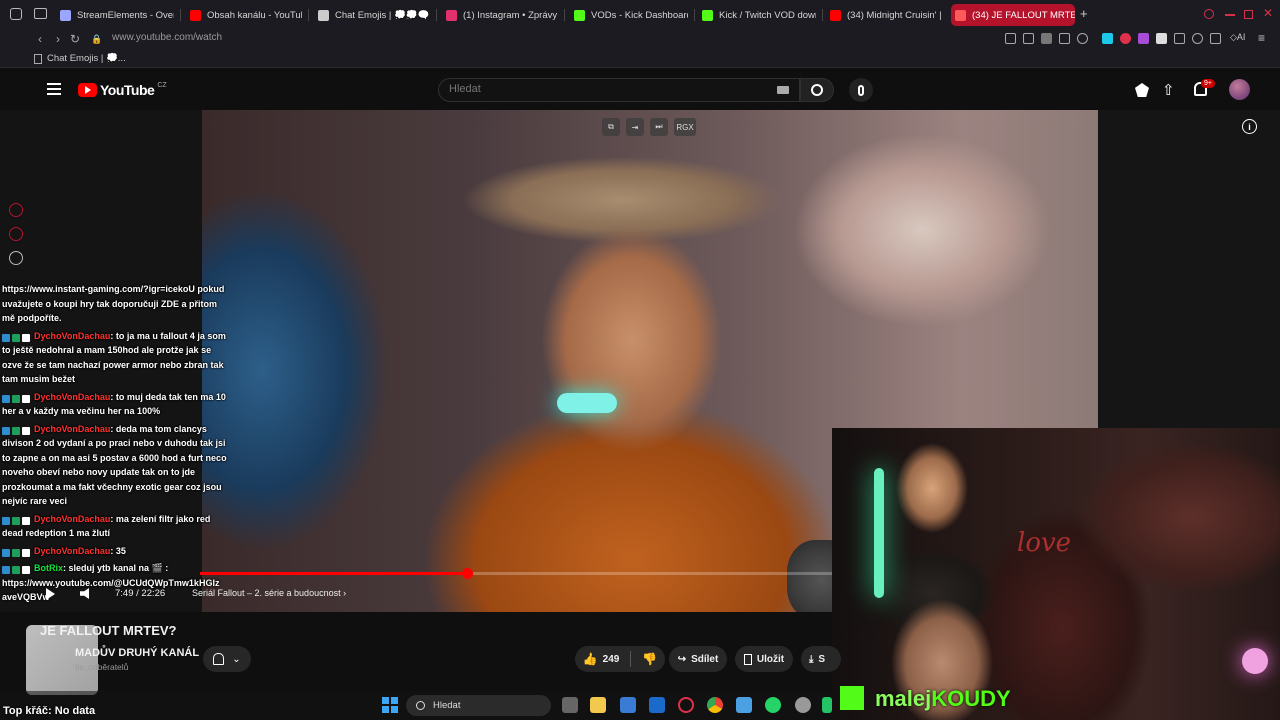 The width and height of the screenshot is (1280, 720). What do you see at coordinates (1142, 90) in the screenshot?
I see `create-icon` at bounding box center [1142, 90].